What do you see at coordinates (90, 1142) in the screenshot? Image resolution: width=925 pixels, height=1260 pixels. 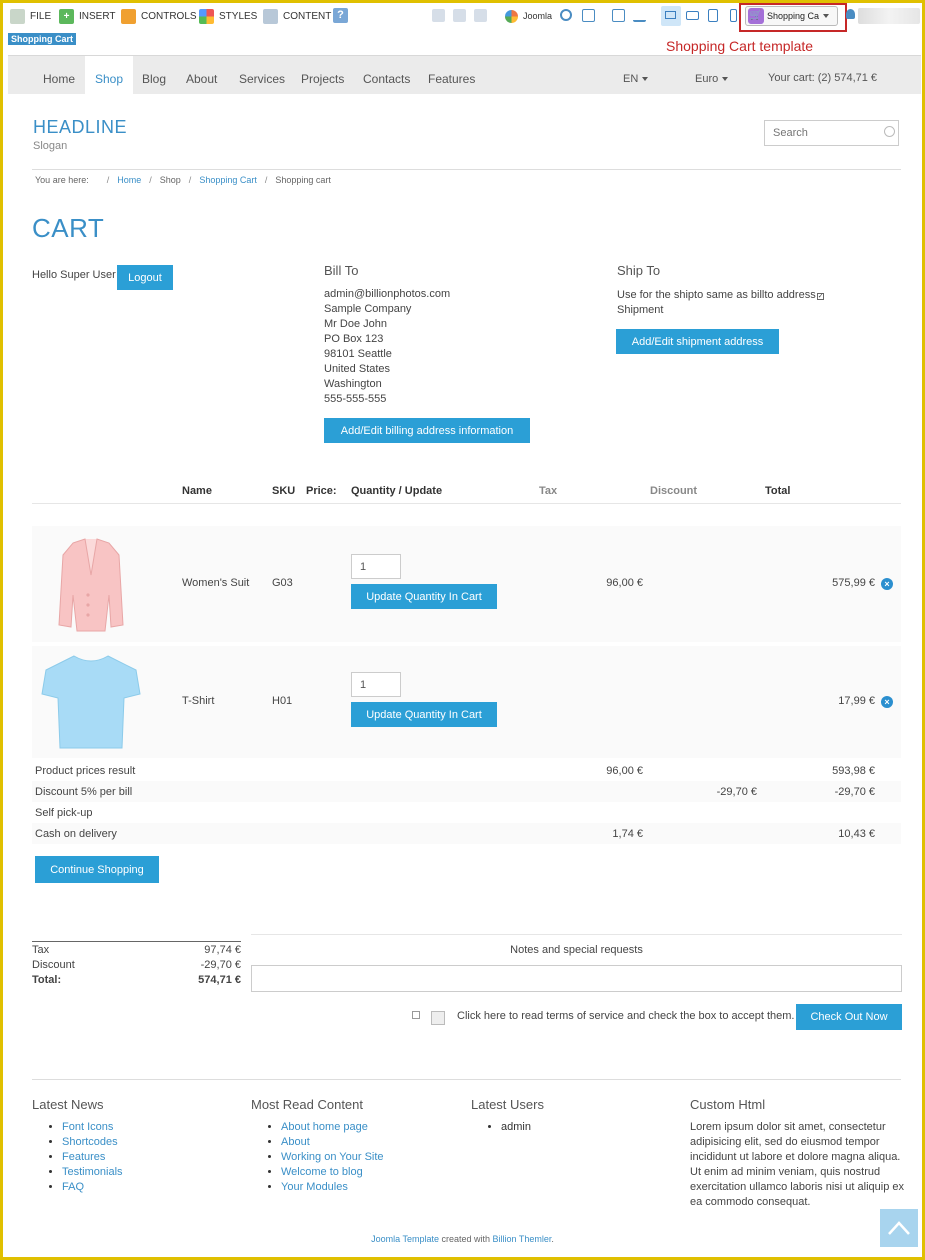 I see `footer-link: Shortcodes` at bounding box center [90, 1142].